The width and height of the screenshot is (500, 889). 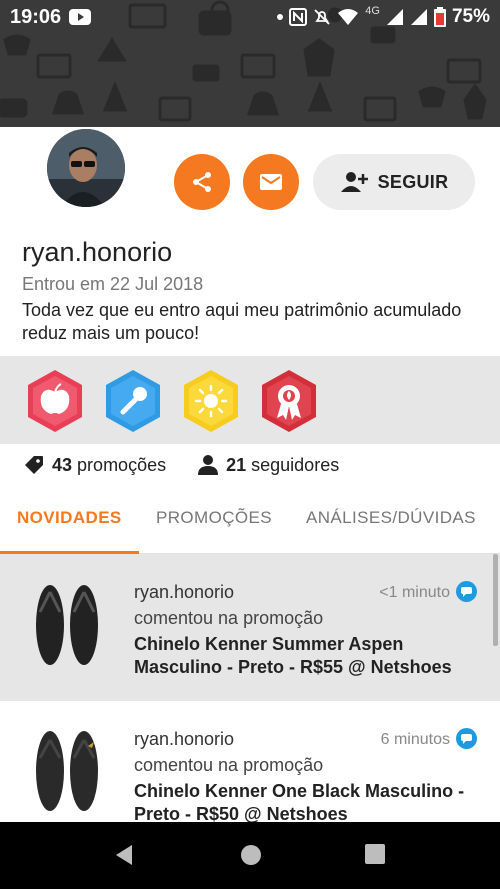 I want to click on profile-joined-date: Entrou em 22 Jul 2018, so click(x=113, y=284).